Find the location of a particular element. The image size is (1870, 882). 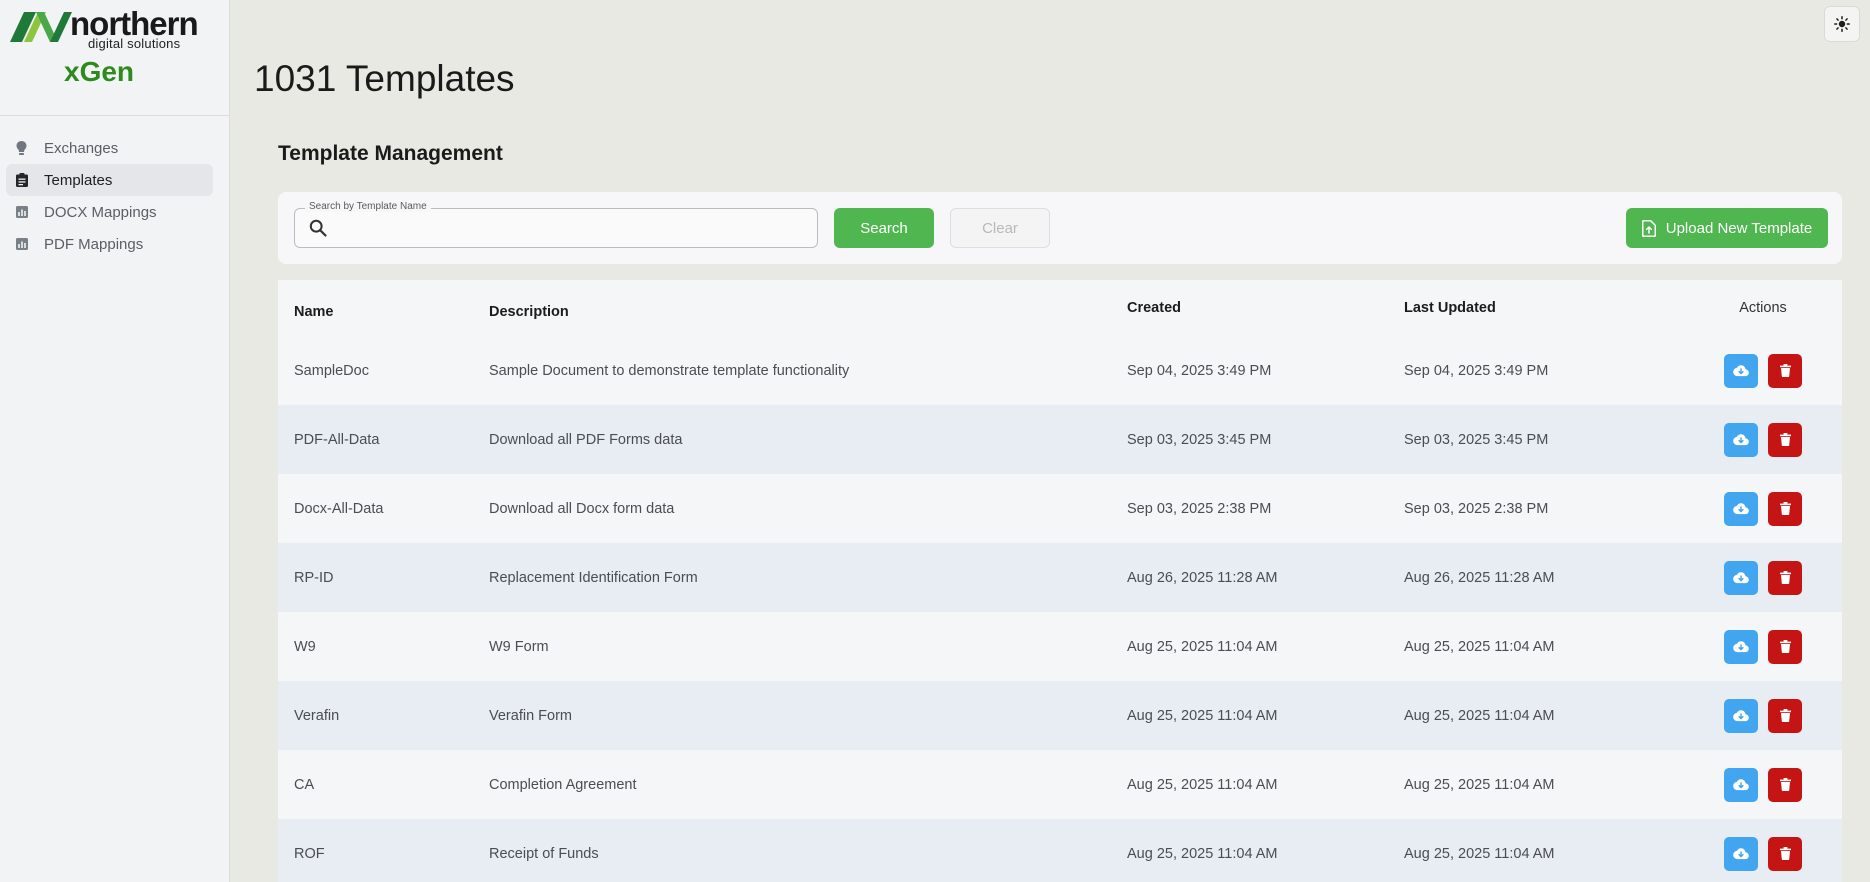

cell-last-updated: Sep 03, 2025 2:38 PM is located at coordinates (1476, 508).